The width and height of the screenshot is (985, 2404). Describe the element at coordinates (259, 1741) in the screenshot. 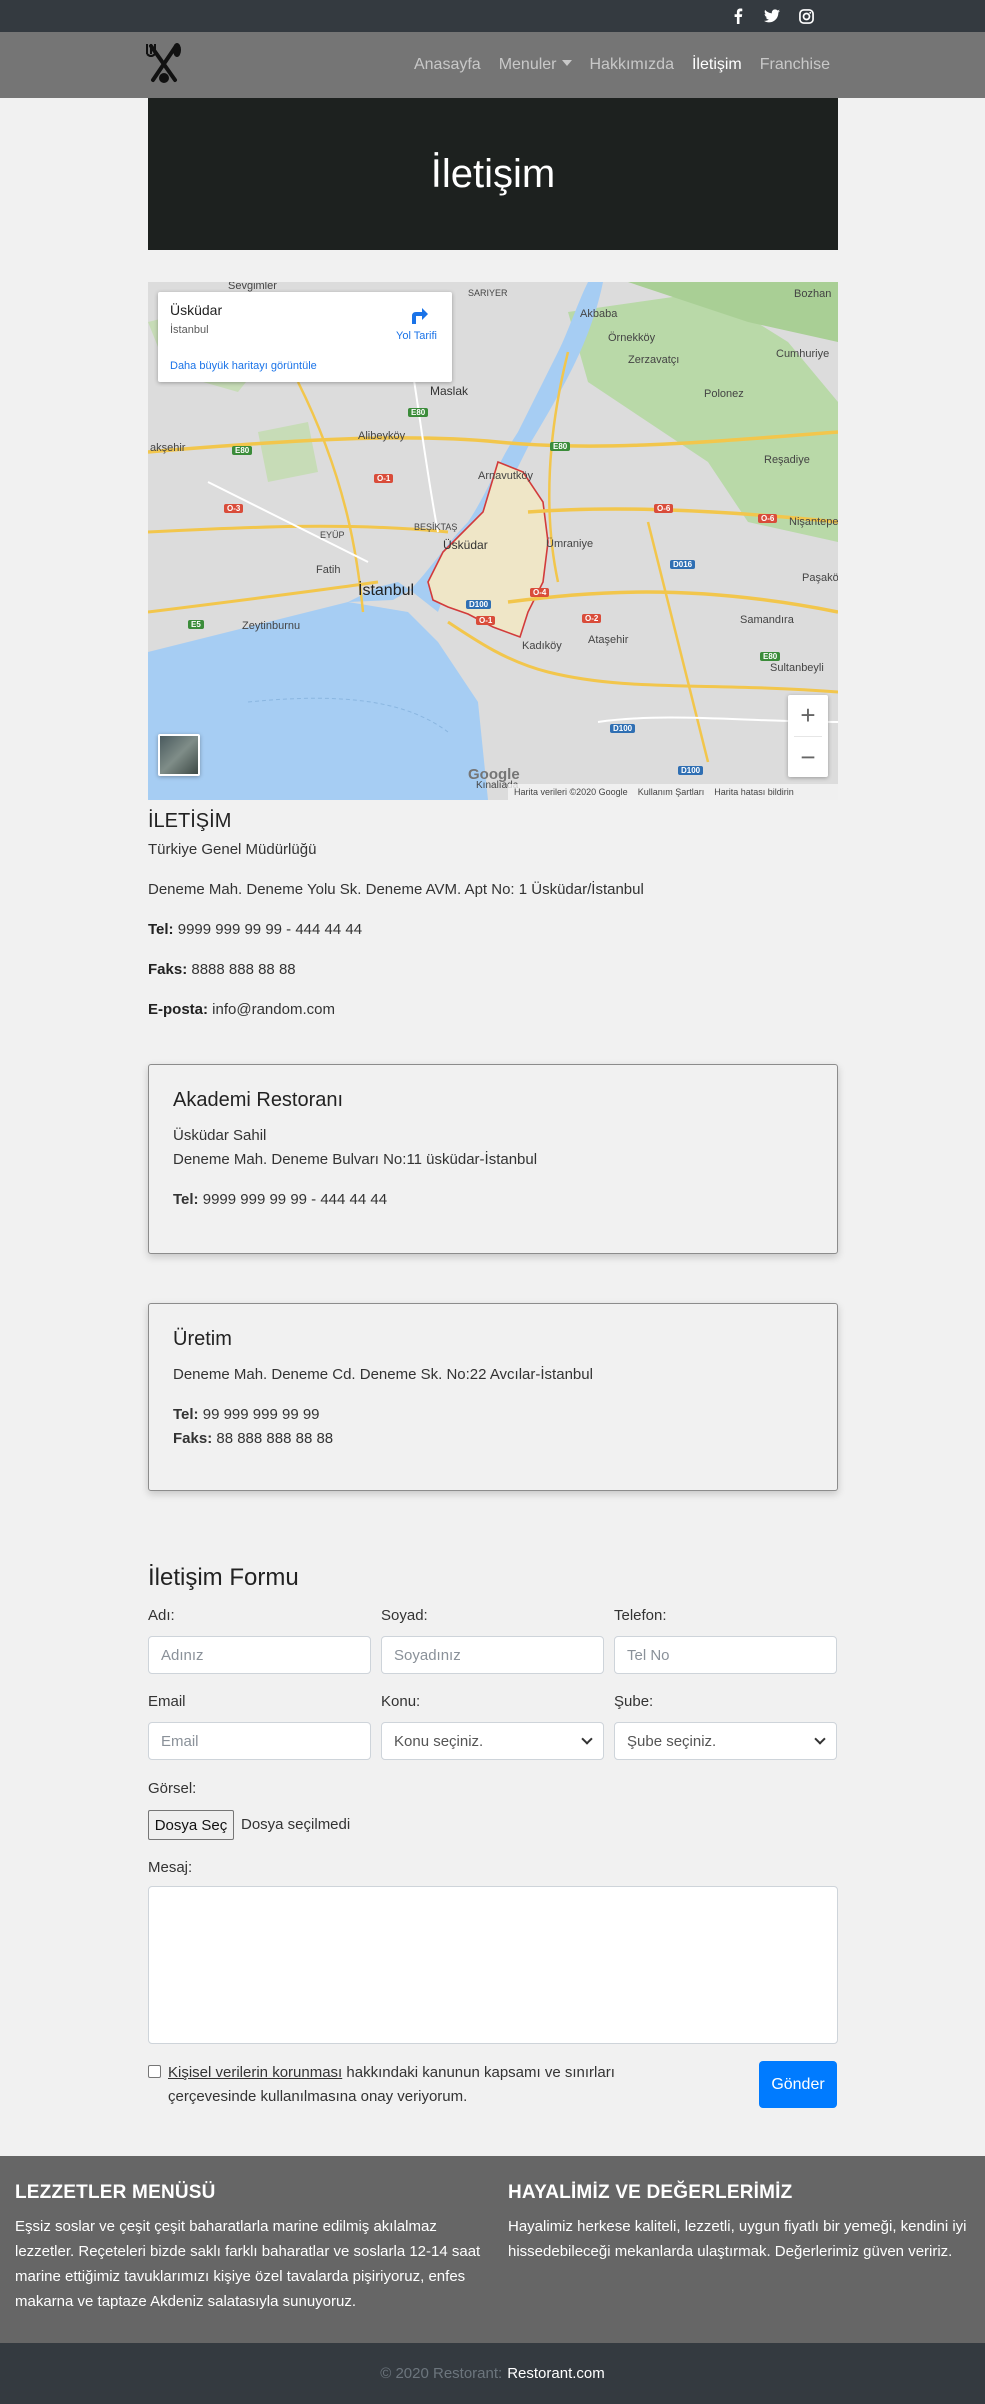

I see `email-input: Email` at that location.